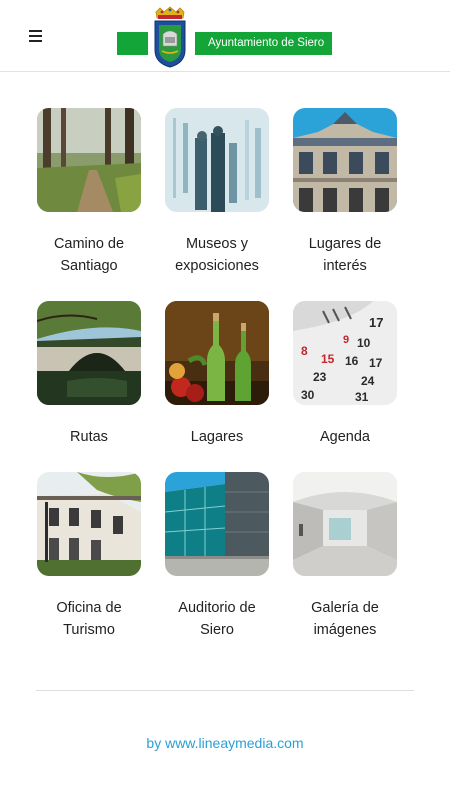 The width and height of the screenshot is (450, 800). What do you see at coordinates (345, 255) in the screenshot?
I see `tile-label: Lugares de interés` at bounding box center [345, 255].